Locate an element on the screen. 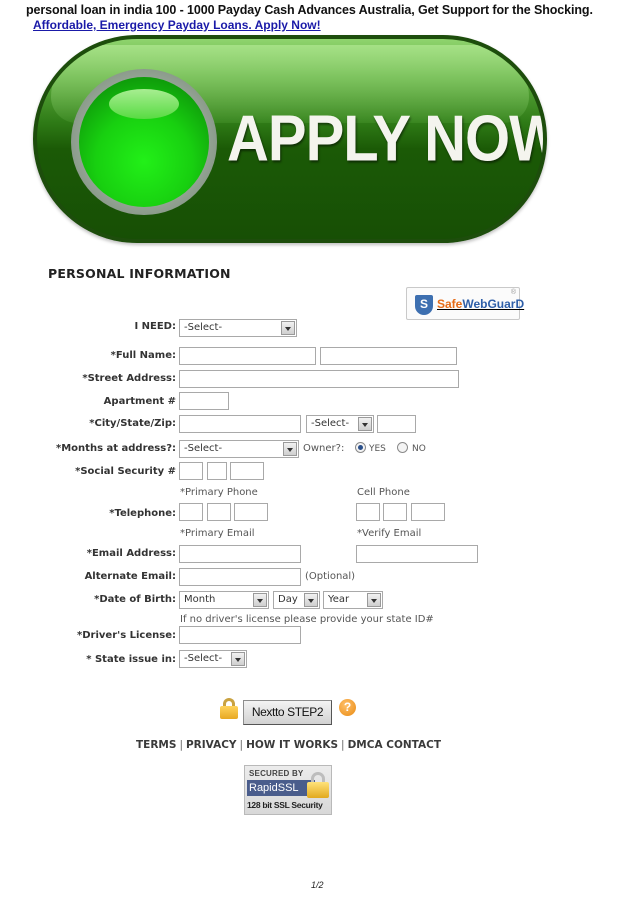 Image resolution: width=638 pixels, height=903 pixels. rapidssl-seal: SECURED BY RapidSSL 128 bit SSL Security is located at coordinates (288, 790).